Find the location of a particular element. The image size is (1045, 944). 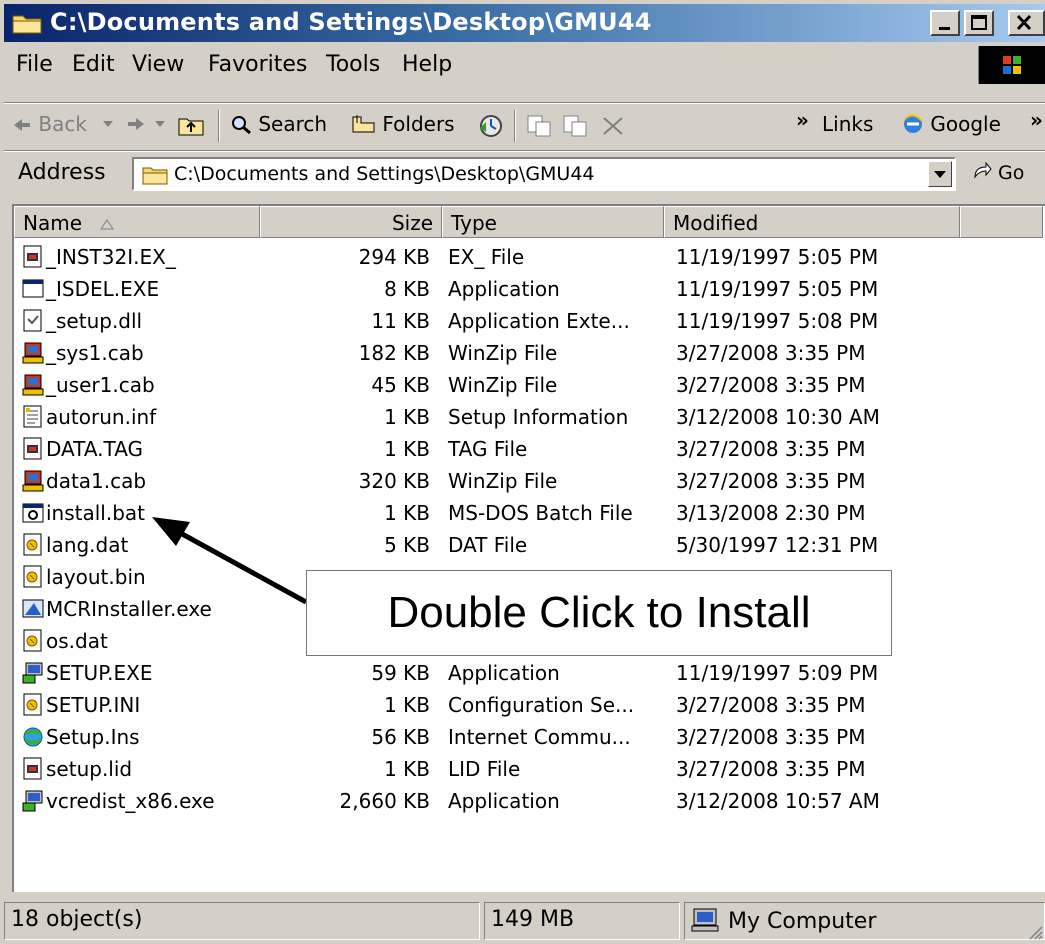

status-bar: 18 object(s) 149 MB My Computer is located at coordinates (524, 920).